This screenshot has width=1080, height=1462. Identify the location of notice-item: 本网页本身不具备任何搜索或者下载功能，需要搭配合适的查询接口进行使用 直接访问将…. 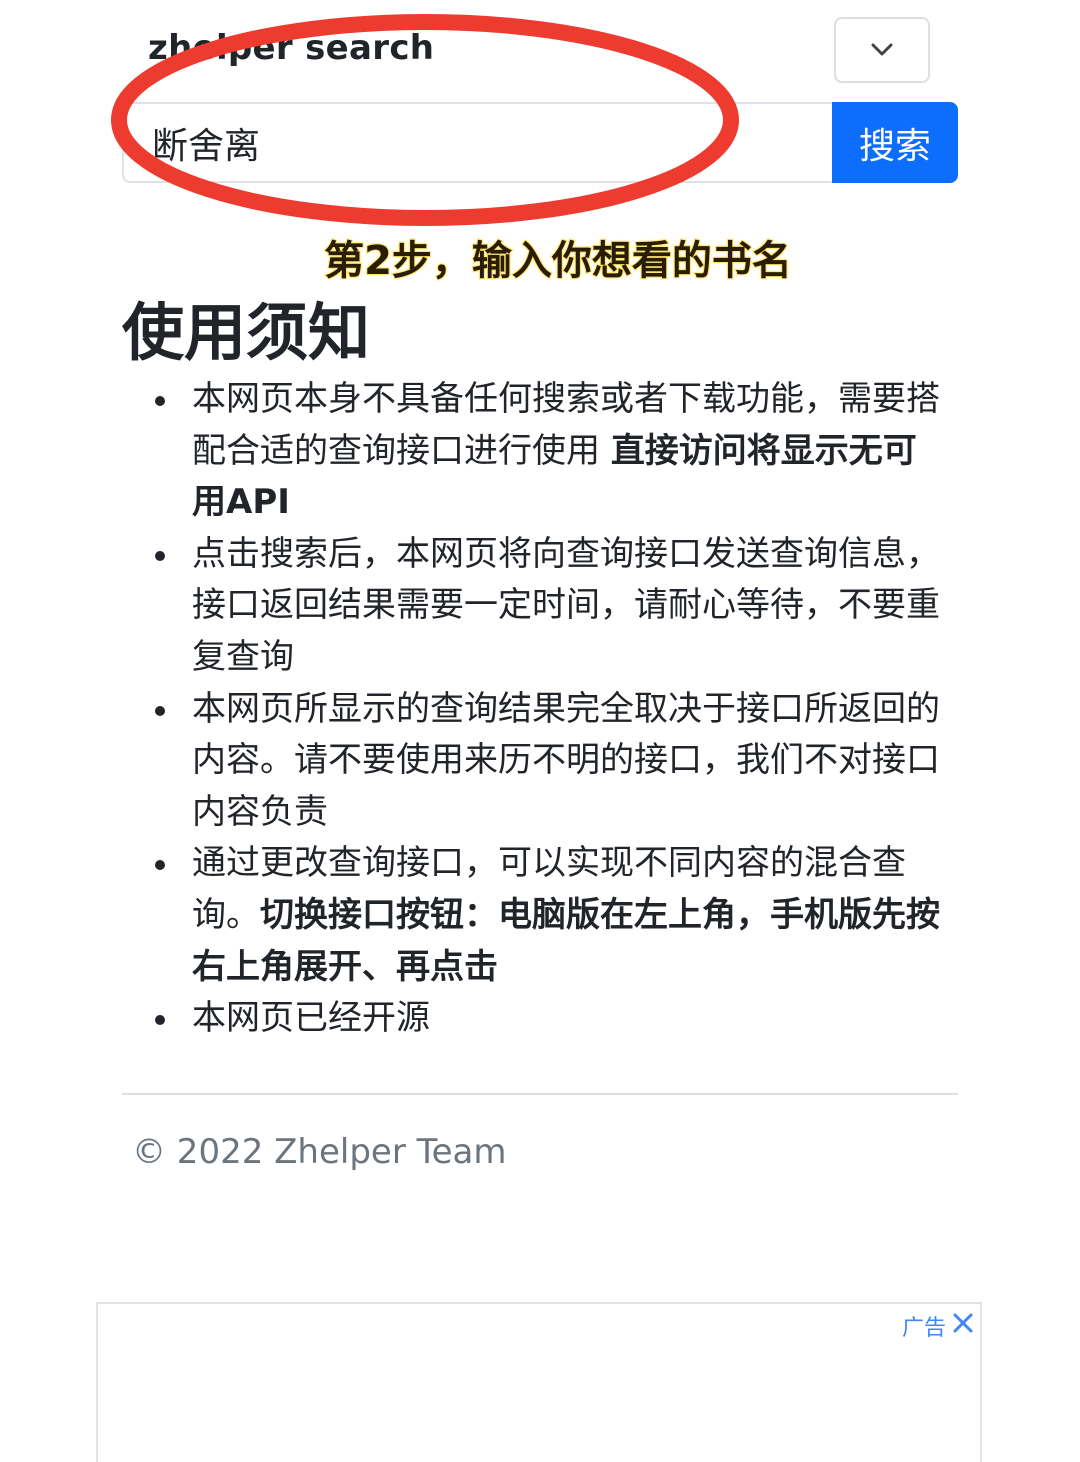
(549, 451).